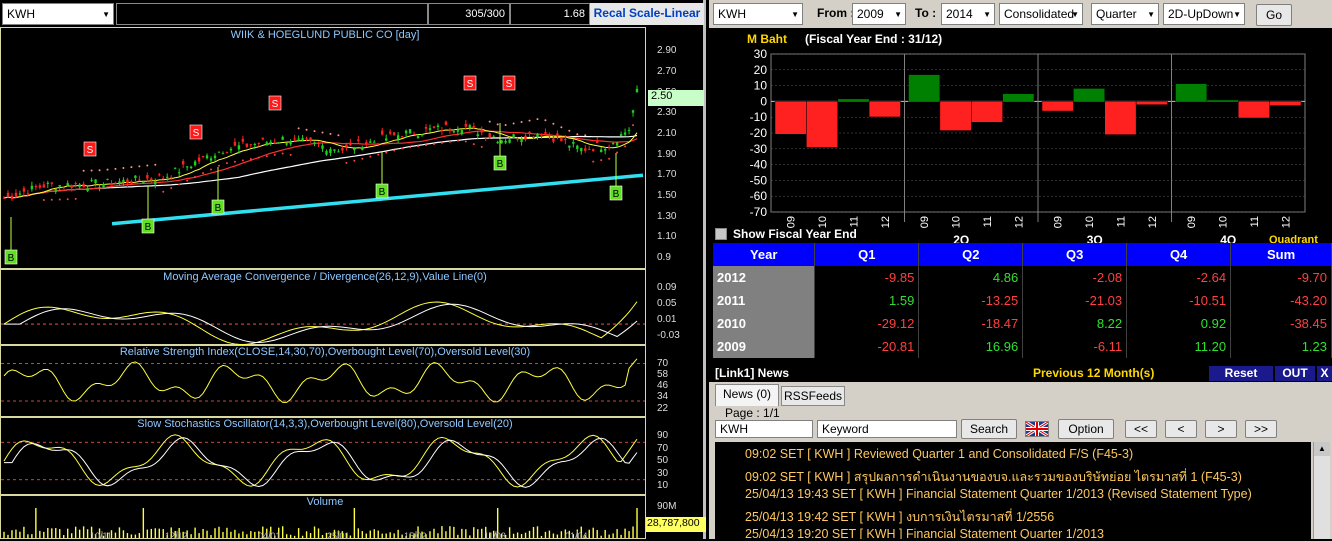 Image resolution: width=1332 pixels, height=541 pixels. Describe the element at coordinates (721, 234) in the screenshot. I see `show-fy-checkbox` at that location.